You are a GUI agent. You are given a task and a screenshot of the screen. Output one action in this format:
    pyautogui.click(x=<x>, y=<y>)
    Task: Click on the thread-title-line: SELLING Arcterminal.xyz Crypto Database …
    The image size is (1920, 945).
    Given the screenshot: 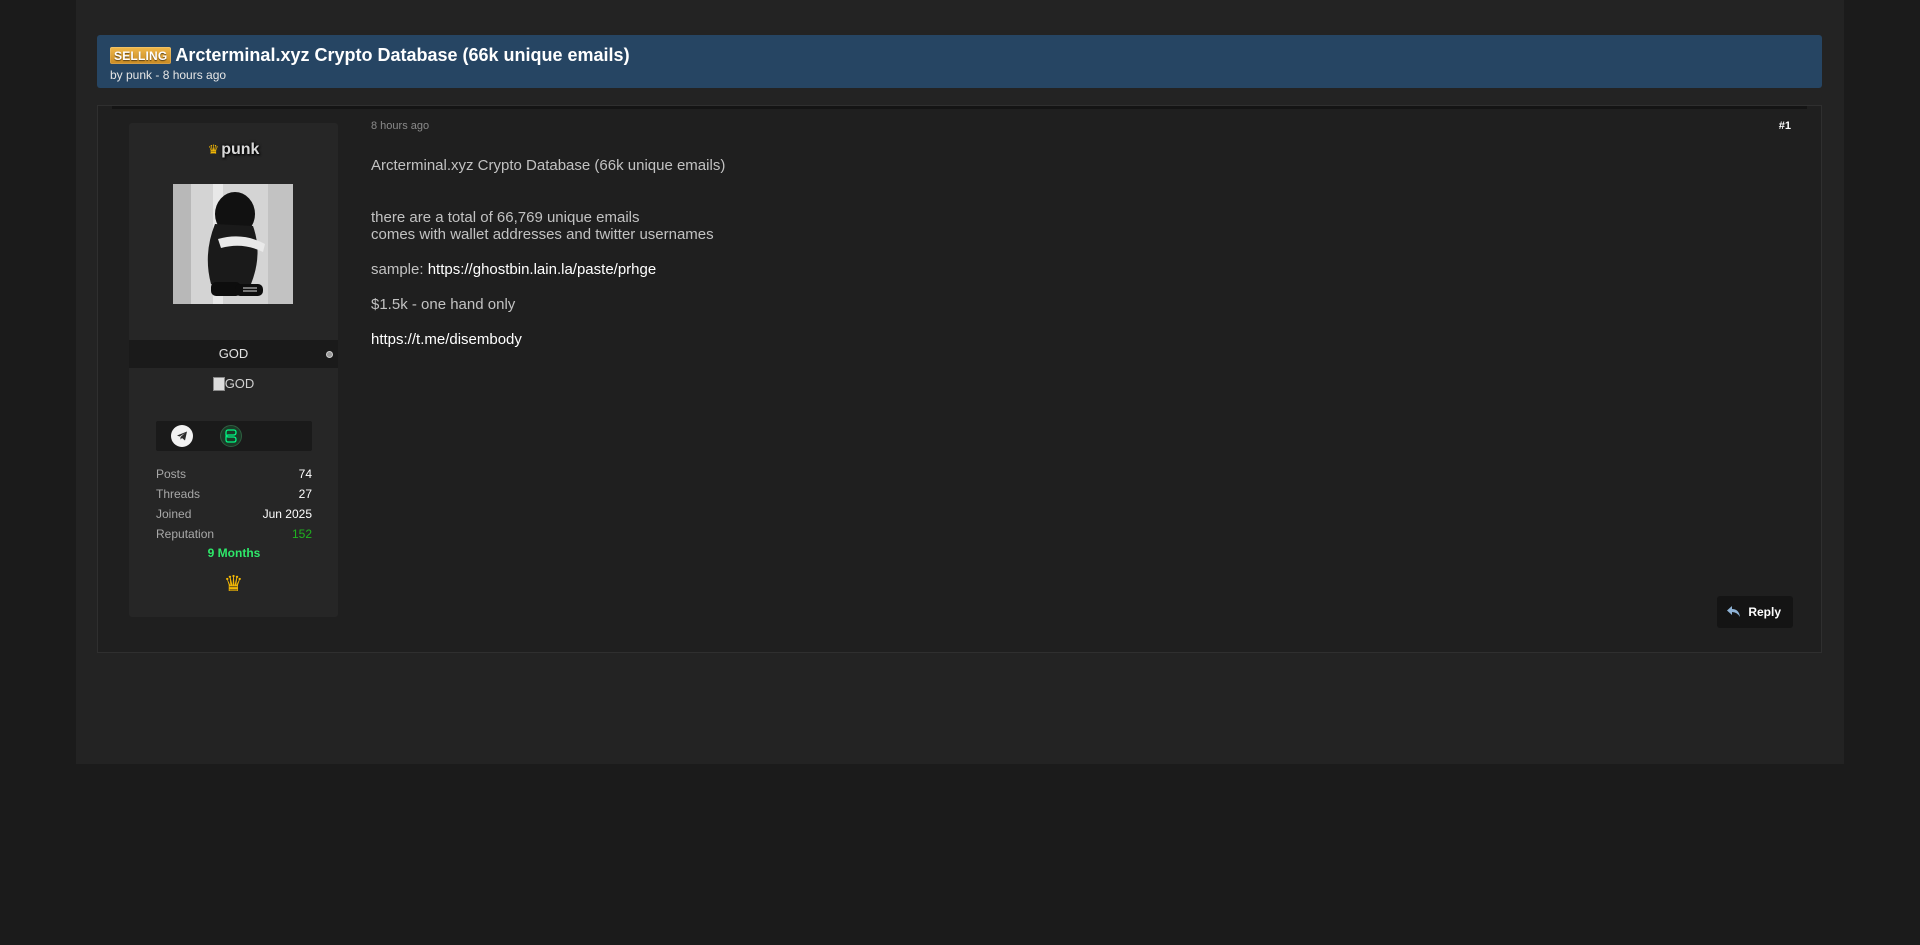 What is the action you would take?
    pyautogui.click(x=959, y=55)
    